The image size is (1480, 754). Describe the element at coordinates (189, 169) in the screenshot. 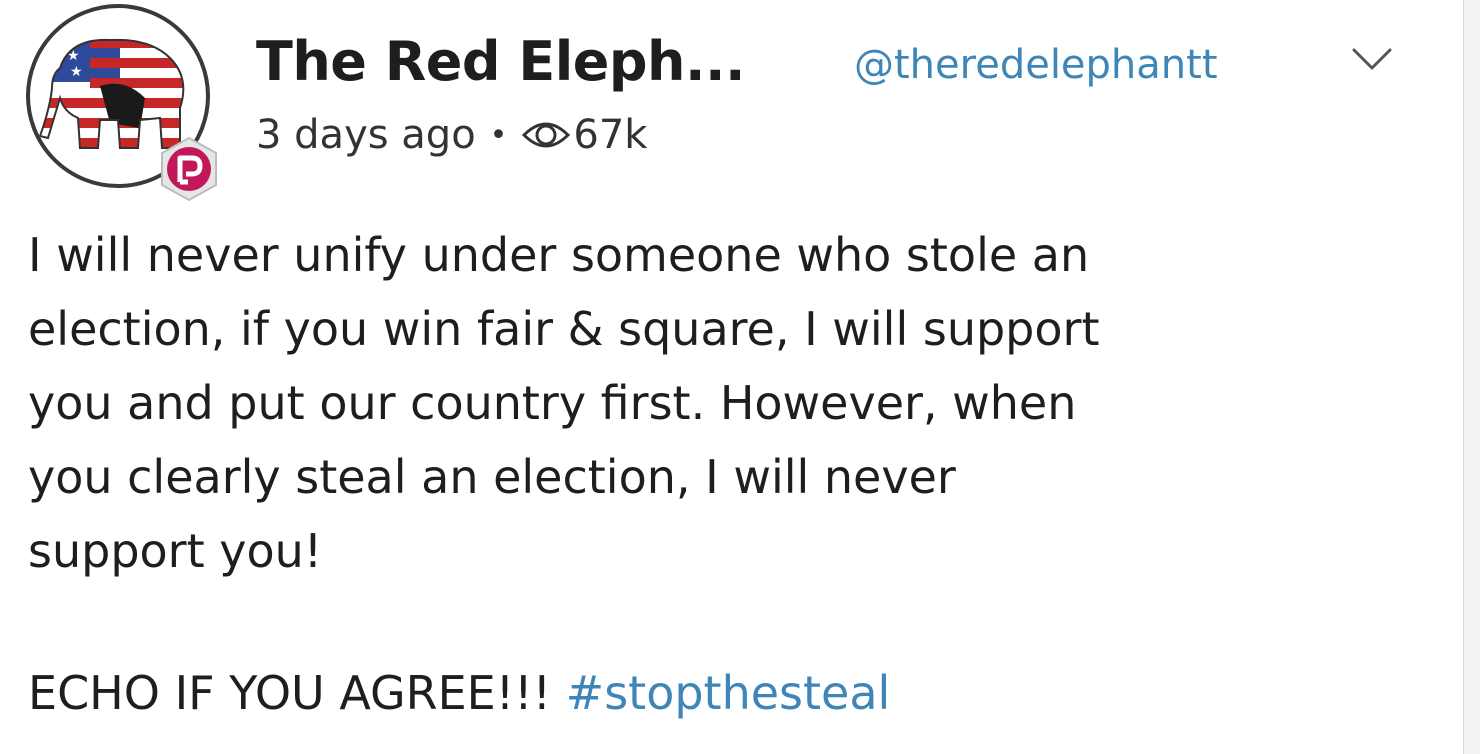

I see `parler-badge-icon` at that location.